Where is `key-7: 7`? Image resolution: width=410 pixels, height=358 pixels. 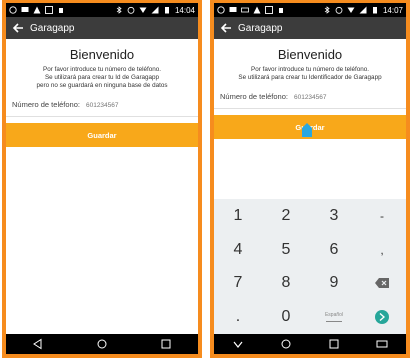
key-7: 7 is located at coordinates (238, 284).